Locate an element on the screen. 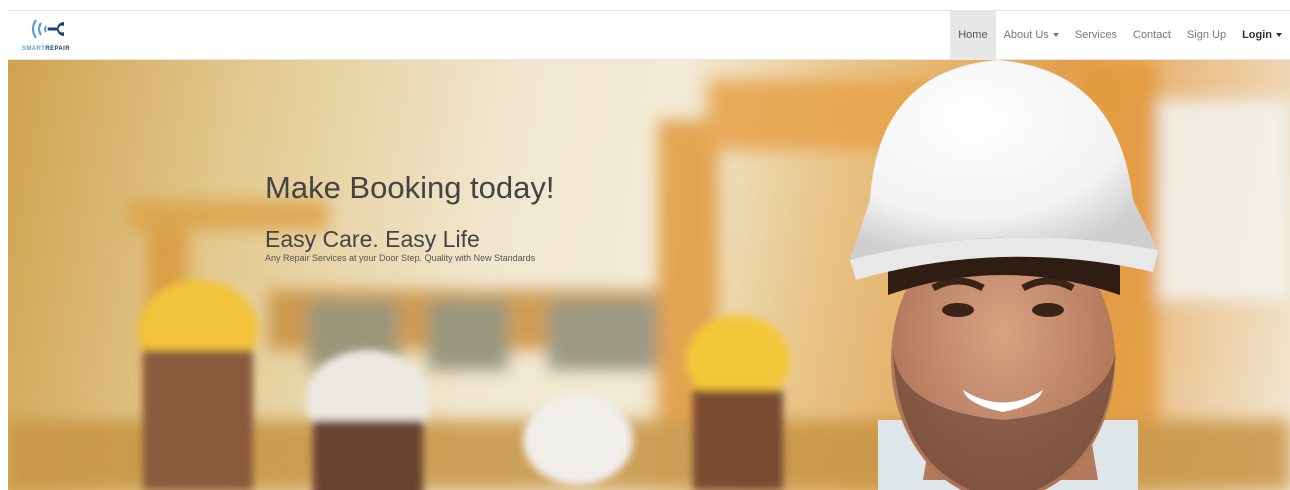 Image resolution: width=1290 pixels, height=490 pixels. nav-item-sign-up: Sign Up is located at coordinates (1206, 35).